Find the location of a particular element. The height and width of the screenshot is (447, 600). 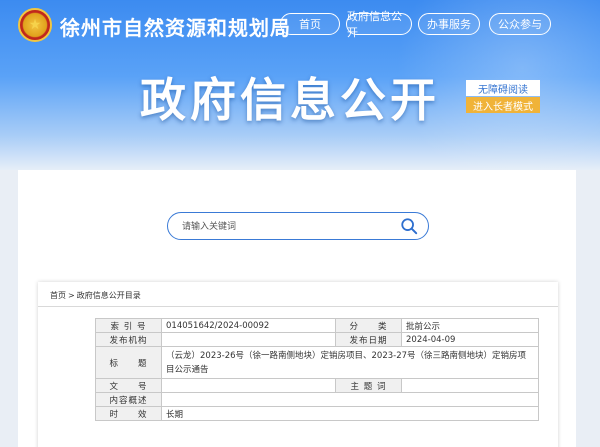

summary-label: 内容概述 is located at coordinates (128, 399).